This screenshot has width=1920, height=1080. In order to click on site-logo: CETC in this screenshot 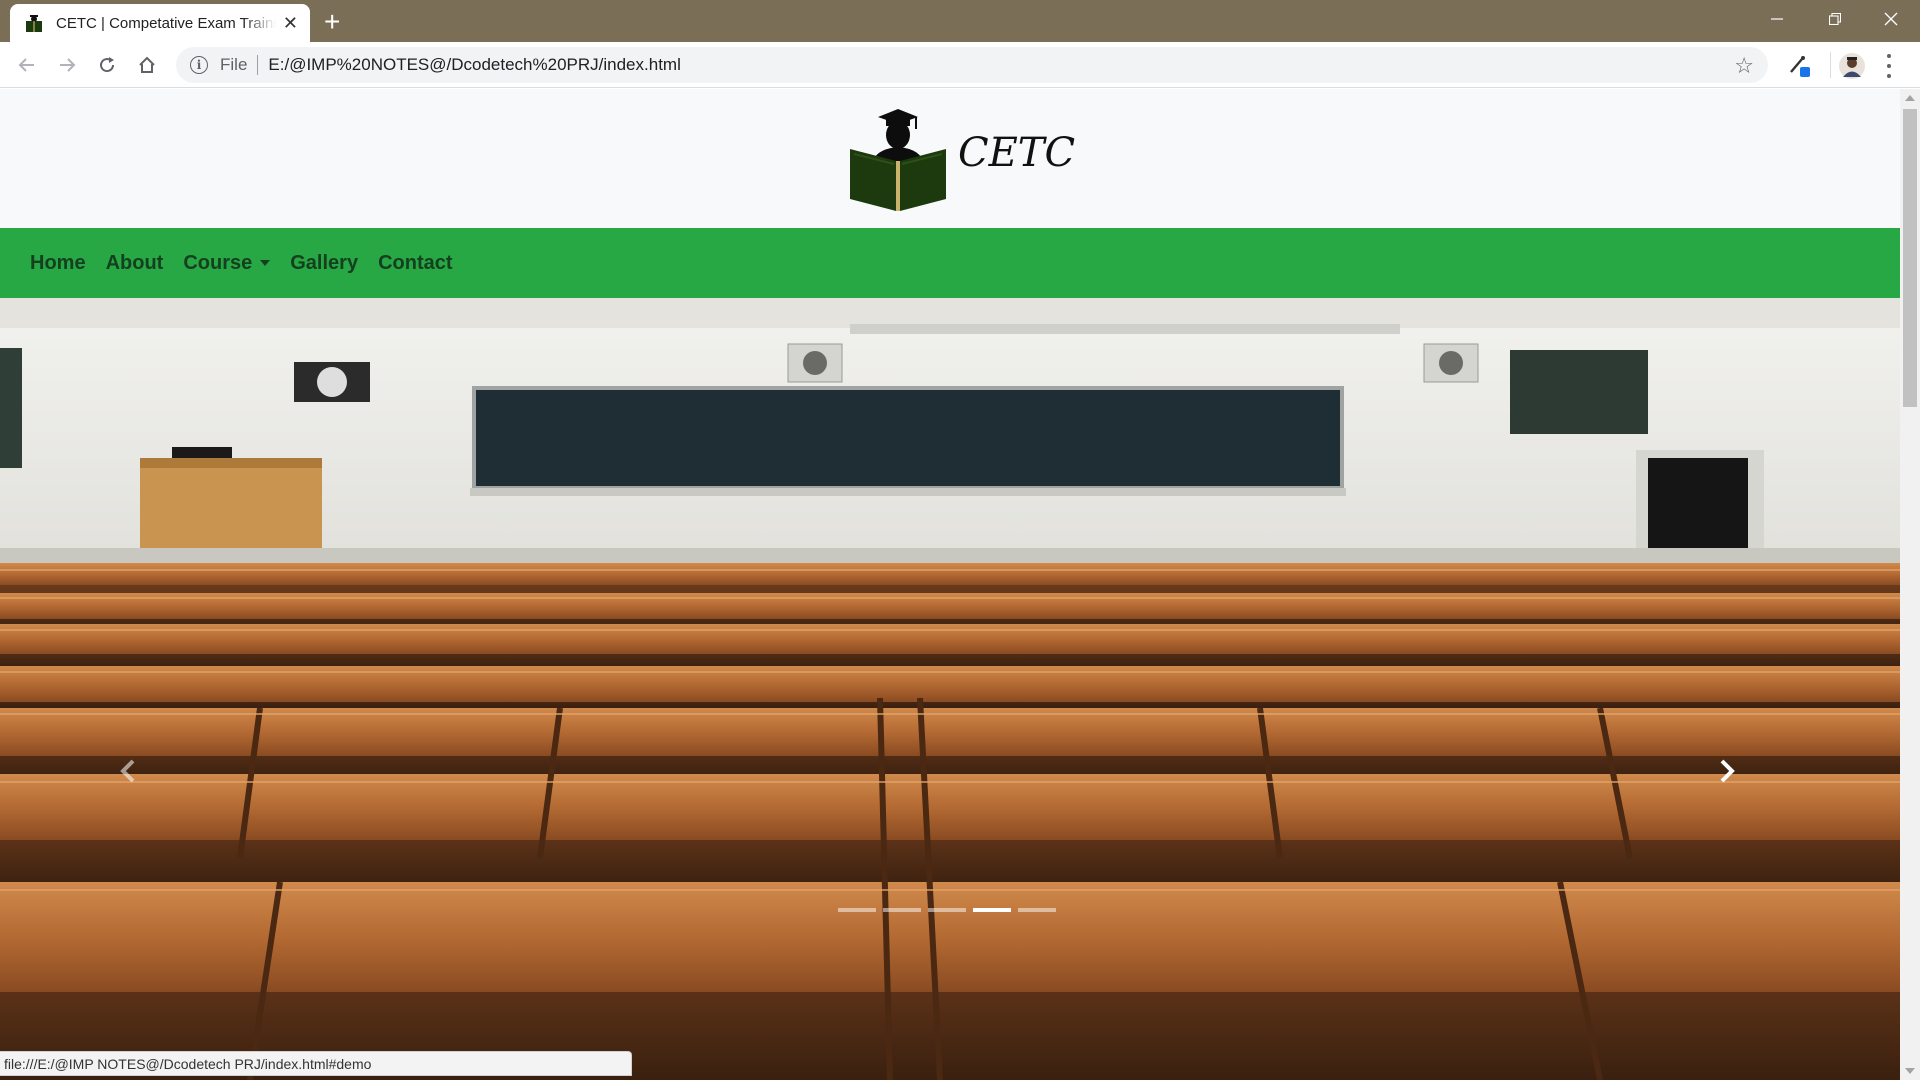, I will do `click(962, 161)`.